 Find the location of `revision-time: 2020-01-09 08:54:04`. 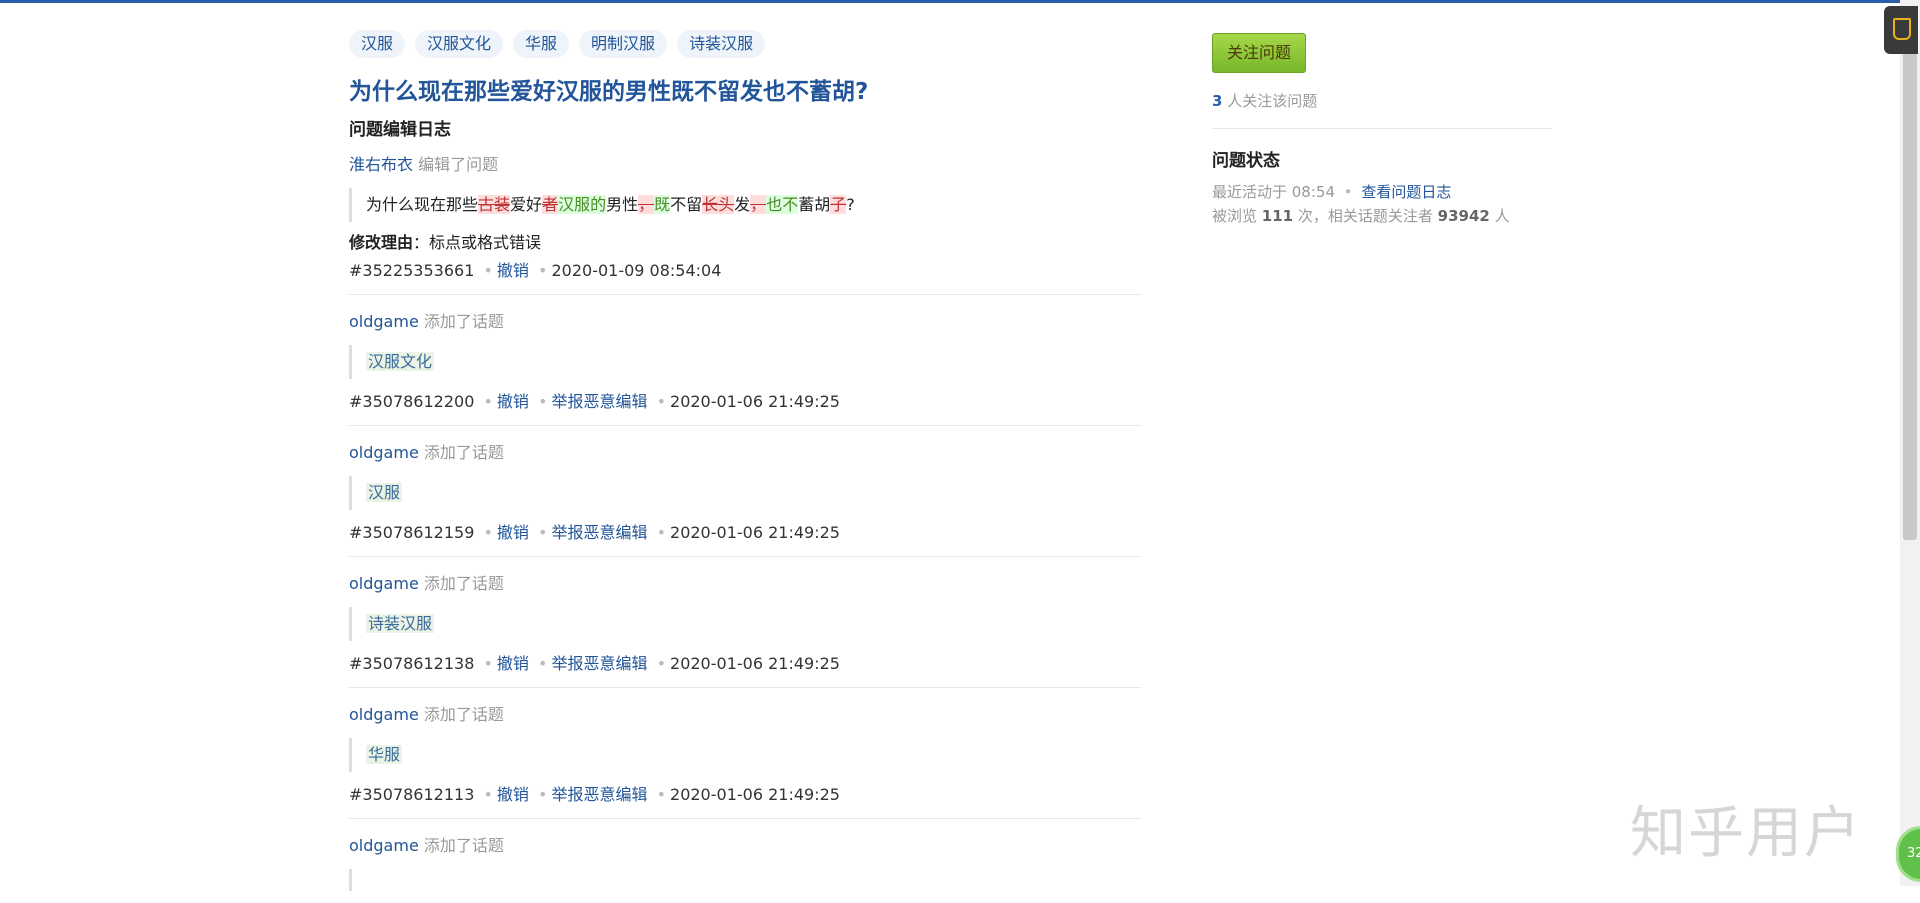

revision-time: 2020-01-09 08:54:04 is located at coordinates (636, 270).